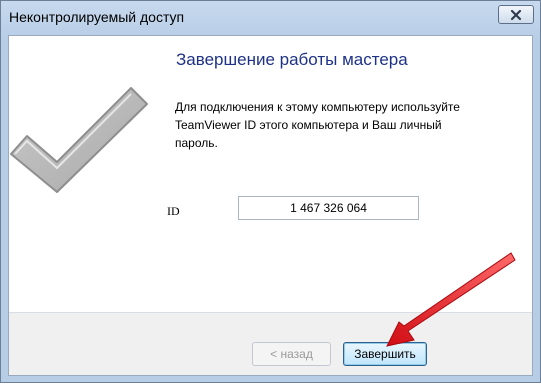  Describe the element at coordinates (291, 354) in the screenshot. I see `back-button: < назад` at that location.